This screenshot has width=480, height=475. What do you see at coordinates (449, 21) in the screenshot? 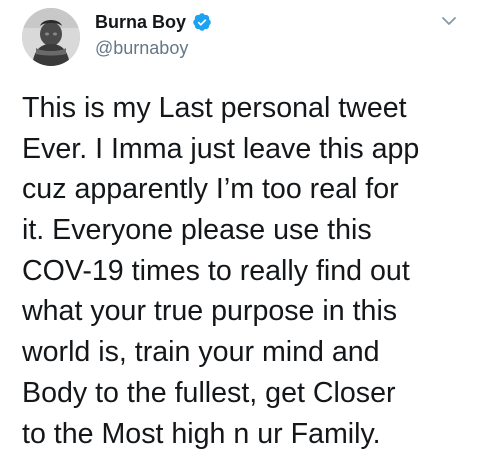
I see `chevron-down-icon` at bounding box center [449, 21].